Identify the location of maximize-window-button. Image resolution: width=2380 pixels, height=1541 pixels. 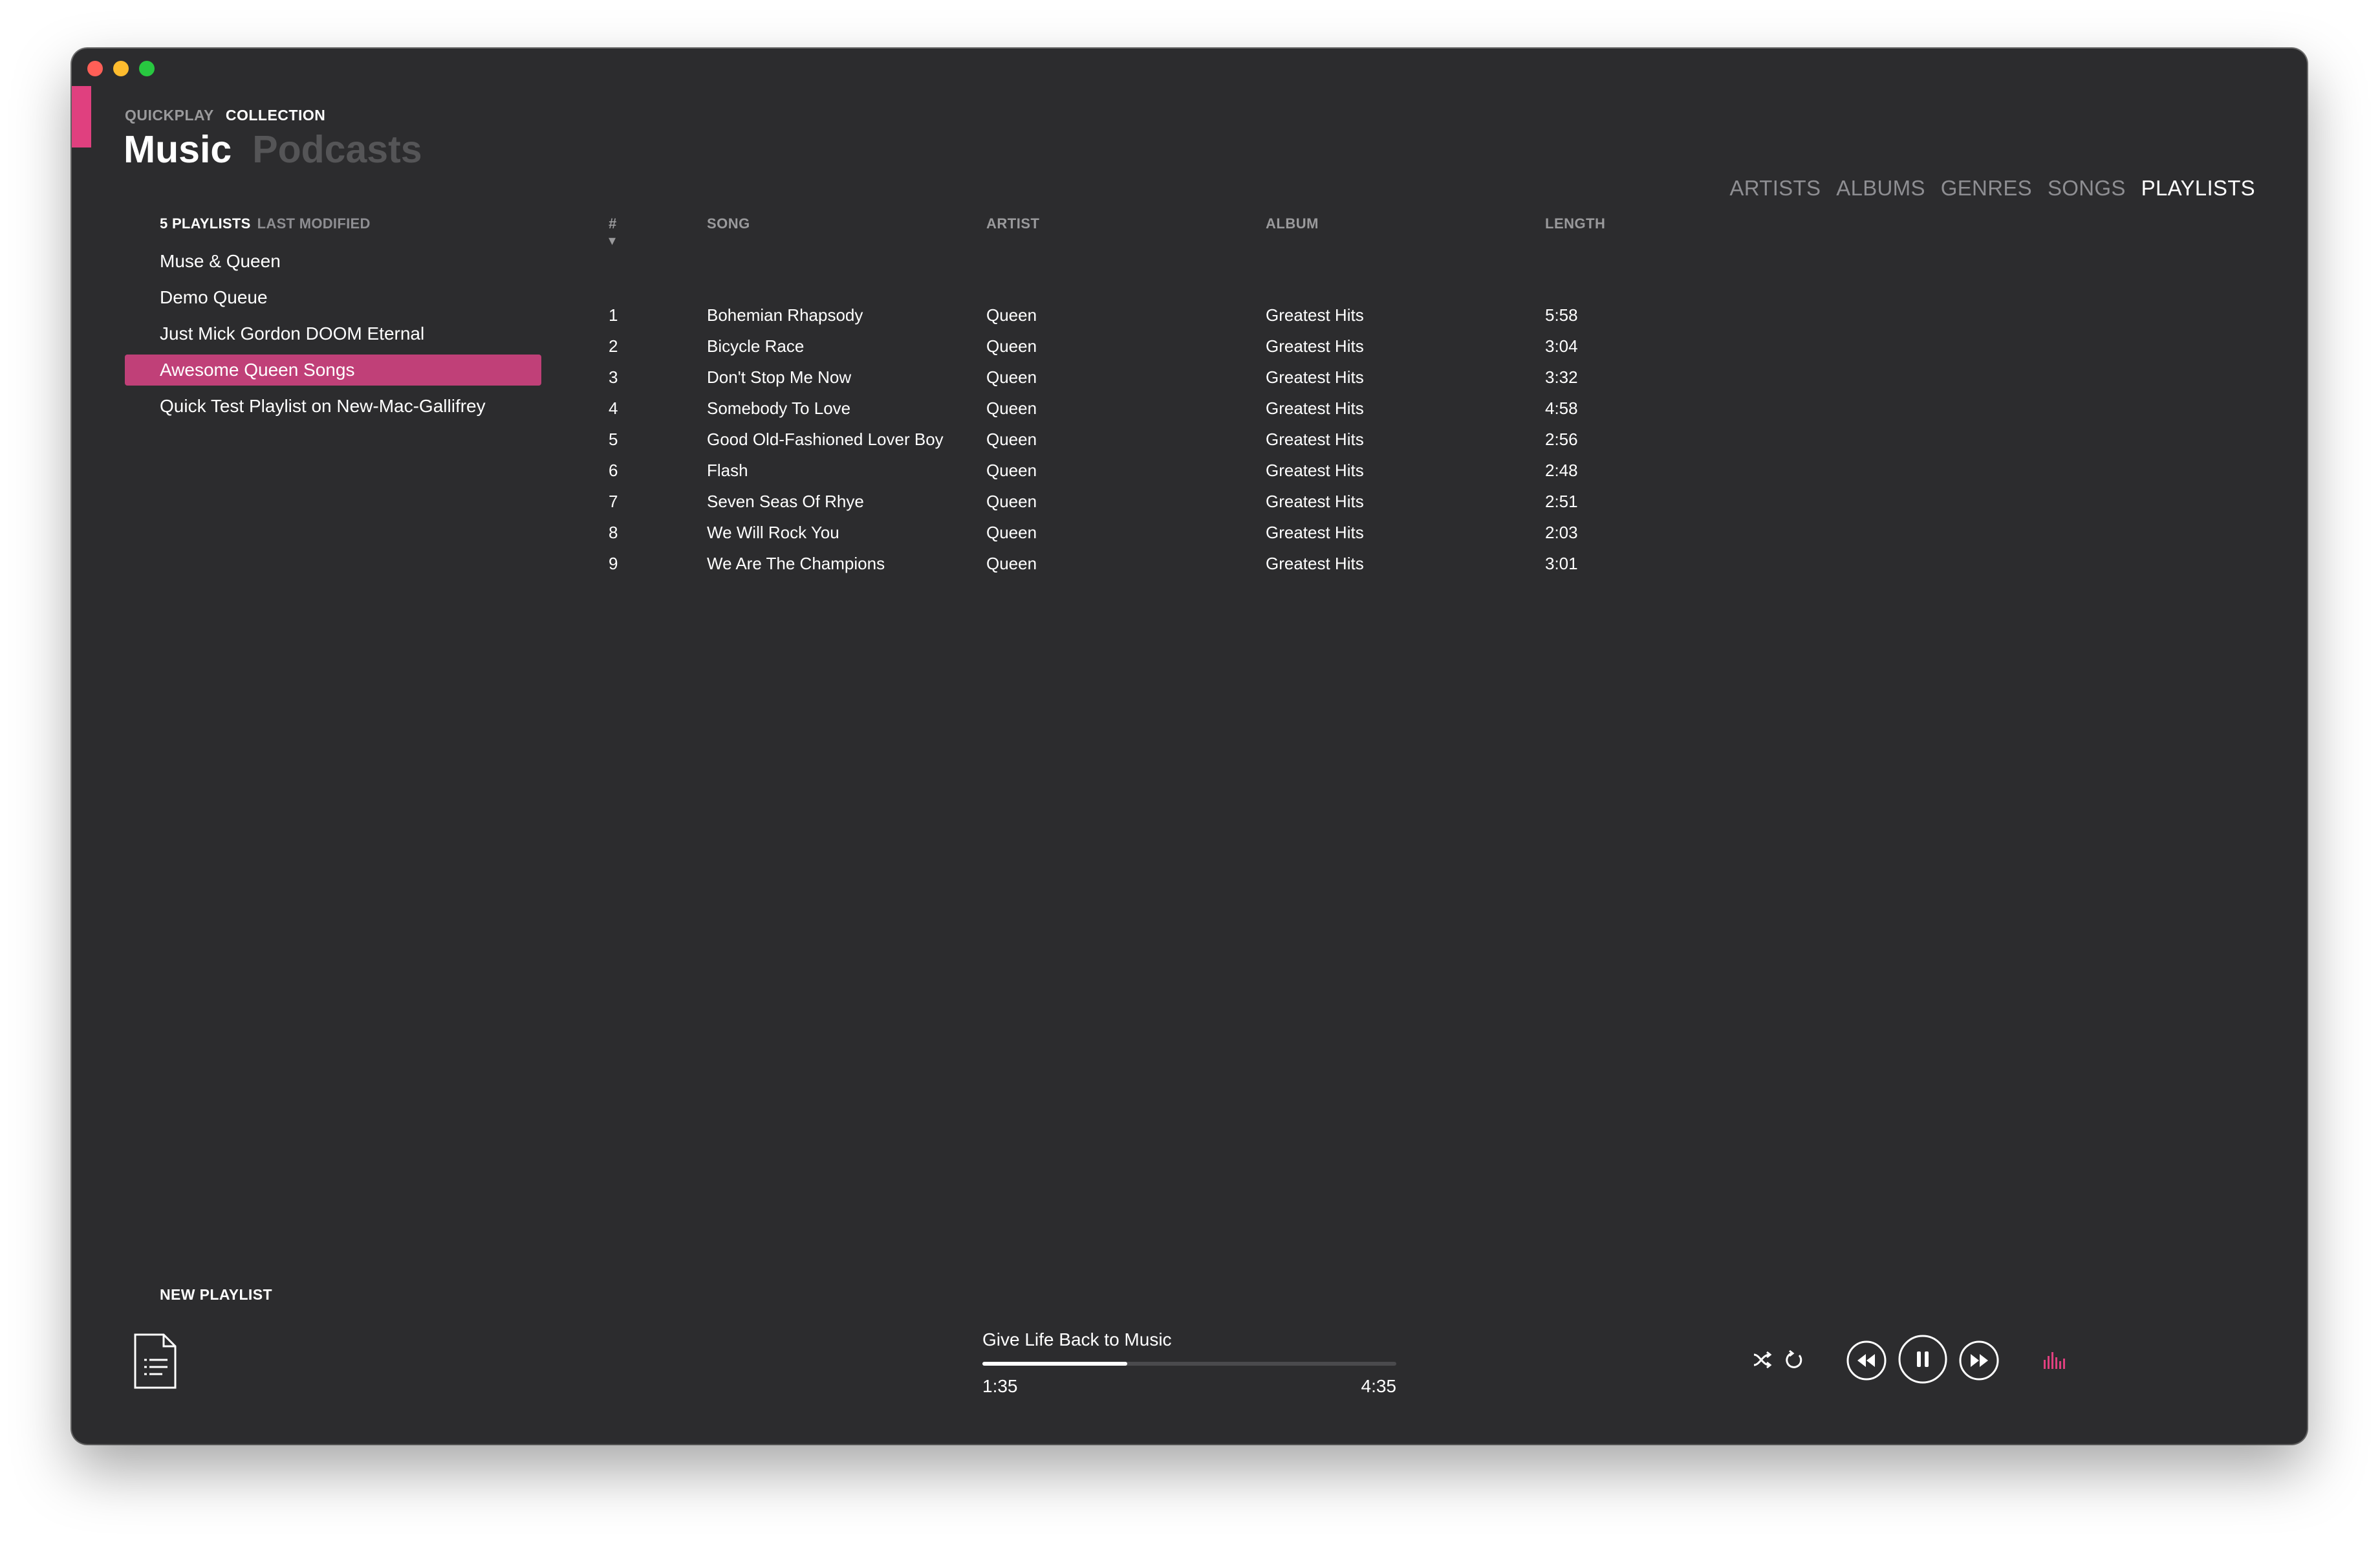
(147, 68).